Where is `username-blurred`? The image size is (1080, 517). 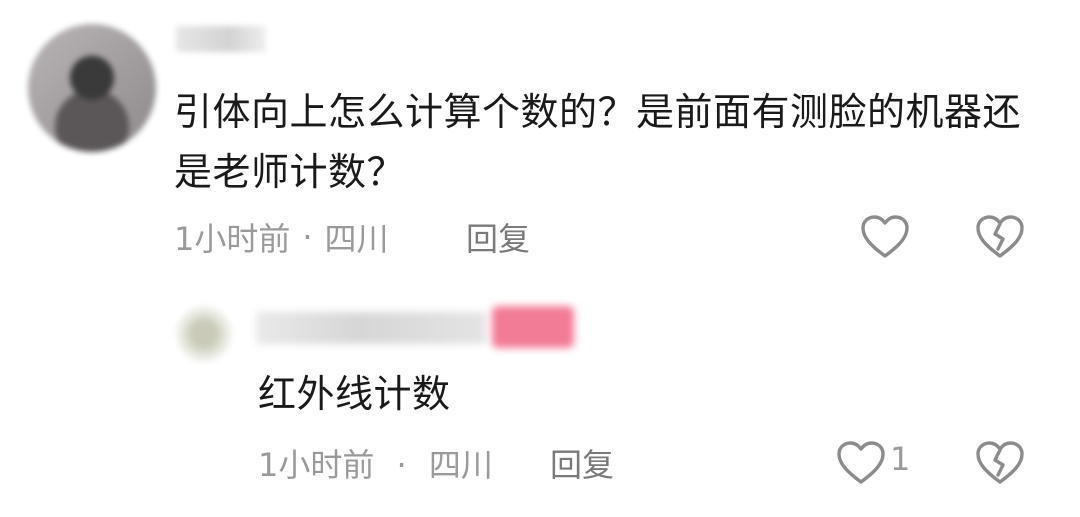
username-blurred is located at coordinates (221, 39).